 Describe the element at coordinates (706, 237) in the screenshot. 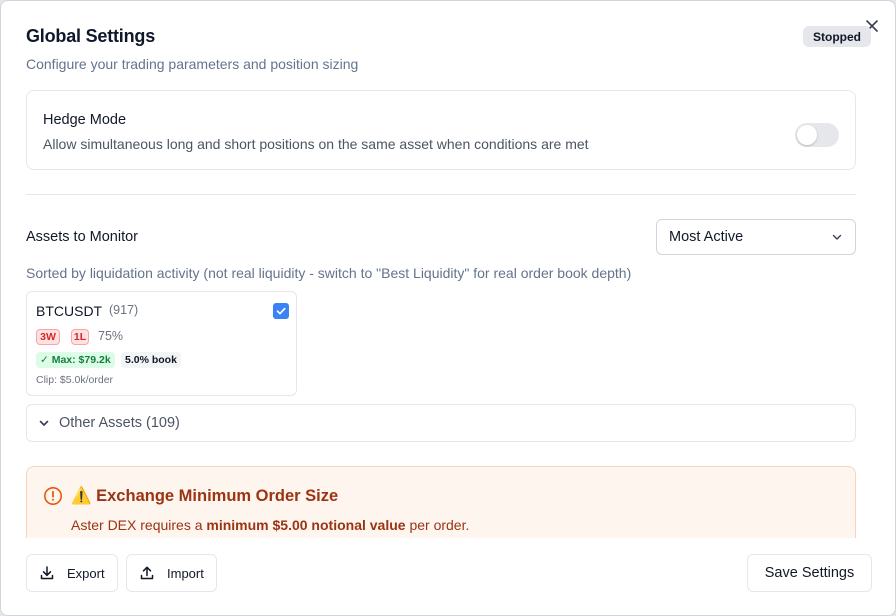

I see `asset-sort-value: Most Active` at that location.